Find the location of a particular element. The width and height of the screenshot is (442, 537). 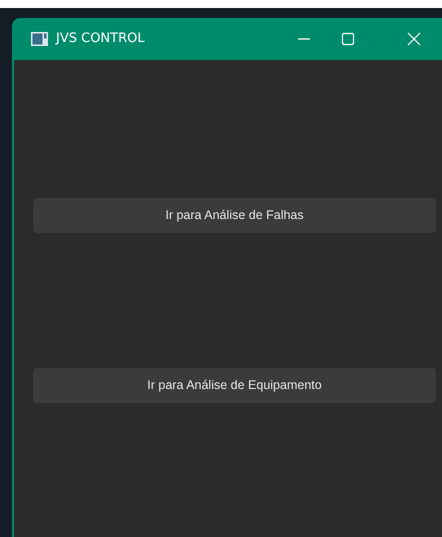

close-icon is located at coordinates (414, 39).